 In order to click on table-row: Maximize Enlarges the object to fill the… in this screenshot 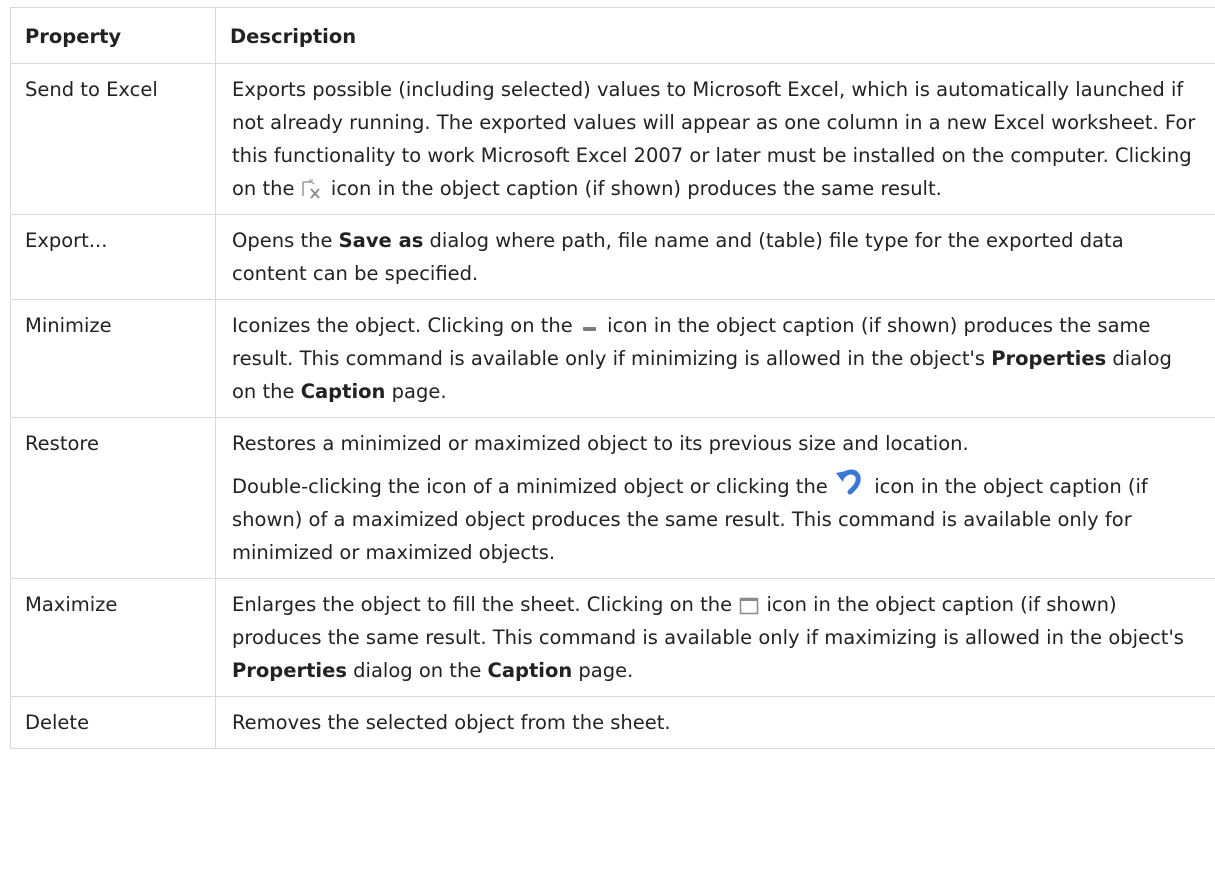, I will do `click(612, 637)`.